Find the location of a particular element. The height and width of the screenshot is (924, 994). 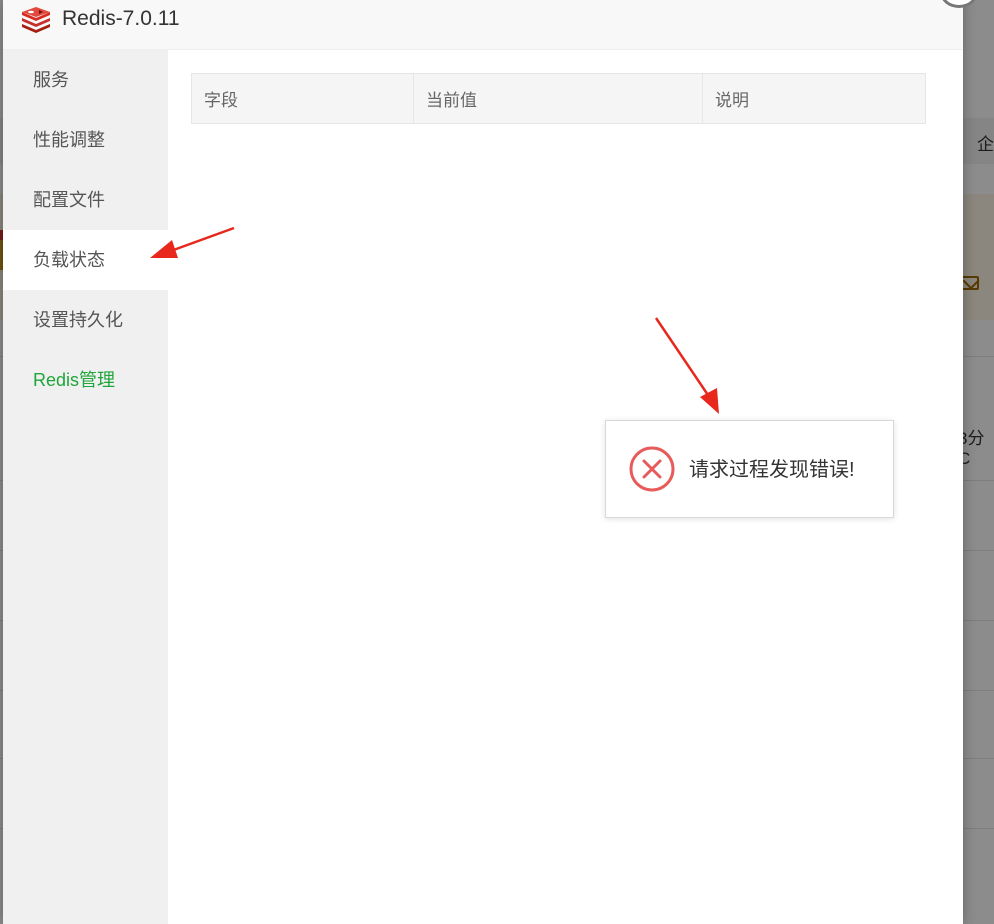

annotation-arrows is located at coordinates (434, 320).